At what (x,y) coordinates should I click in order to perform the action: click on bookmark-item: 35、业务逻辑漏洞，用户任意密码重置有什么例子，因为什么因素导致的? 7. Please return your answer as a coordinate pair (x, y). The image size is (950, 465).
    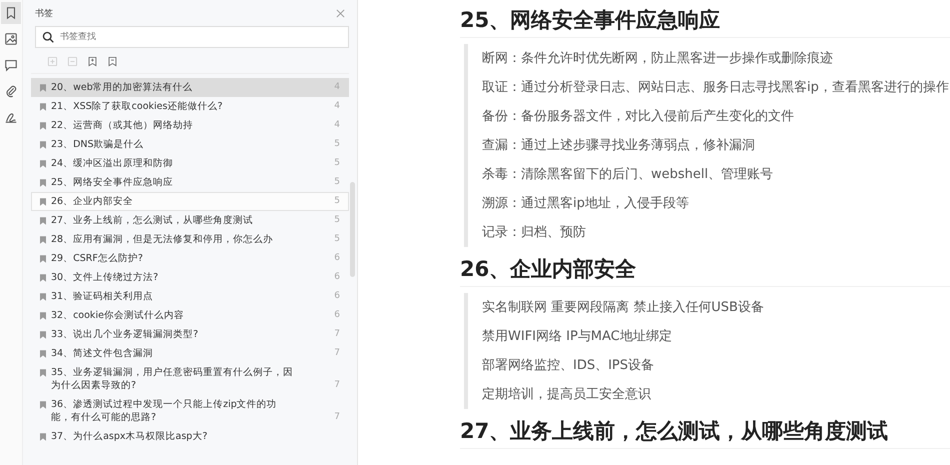
    Looking at the image, I should click on (190, 379).